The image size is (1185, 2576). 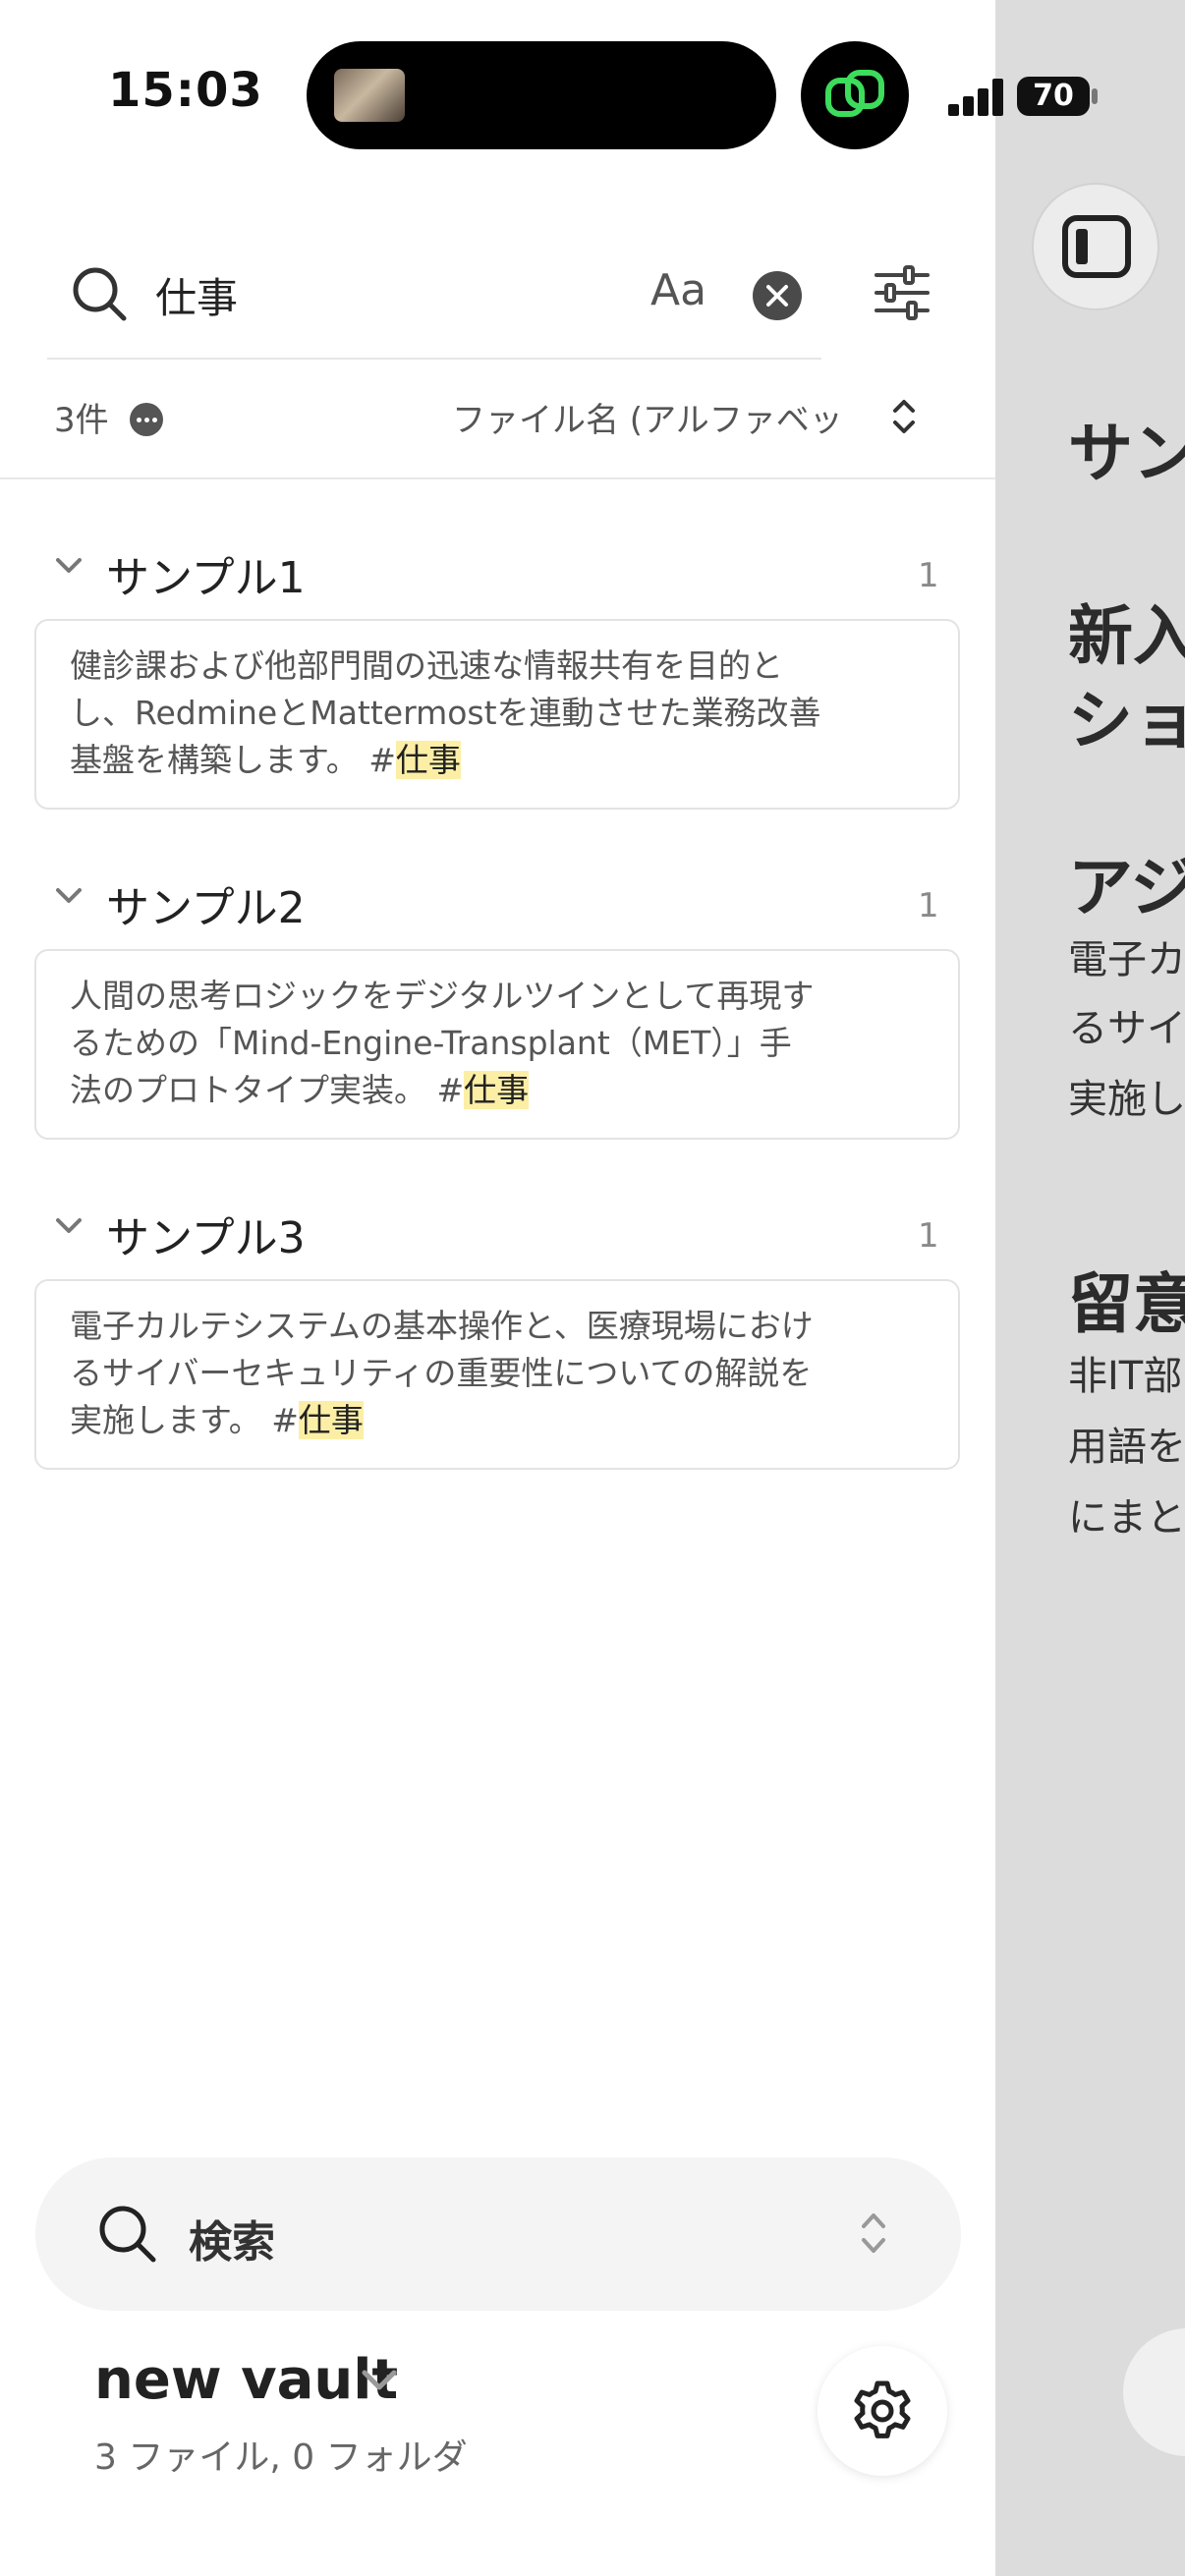 What do you see at coordinates (498, 2234) in the screenshot?
I see `command-search-button: 検索` at bounding box center [498, 2234].